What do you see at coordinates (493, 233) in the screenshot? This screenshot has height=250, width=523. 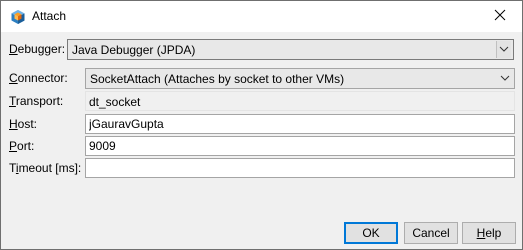 I see `help-button-label: elp` at bounding box center [493, 233].